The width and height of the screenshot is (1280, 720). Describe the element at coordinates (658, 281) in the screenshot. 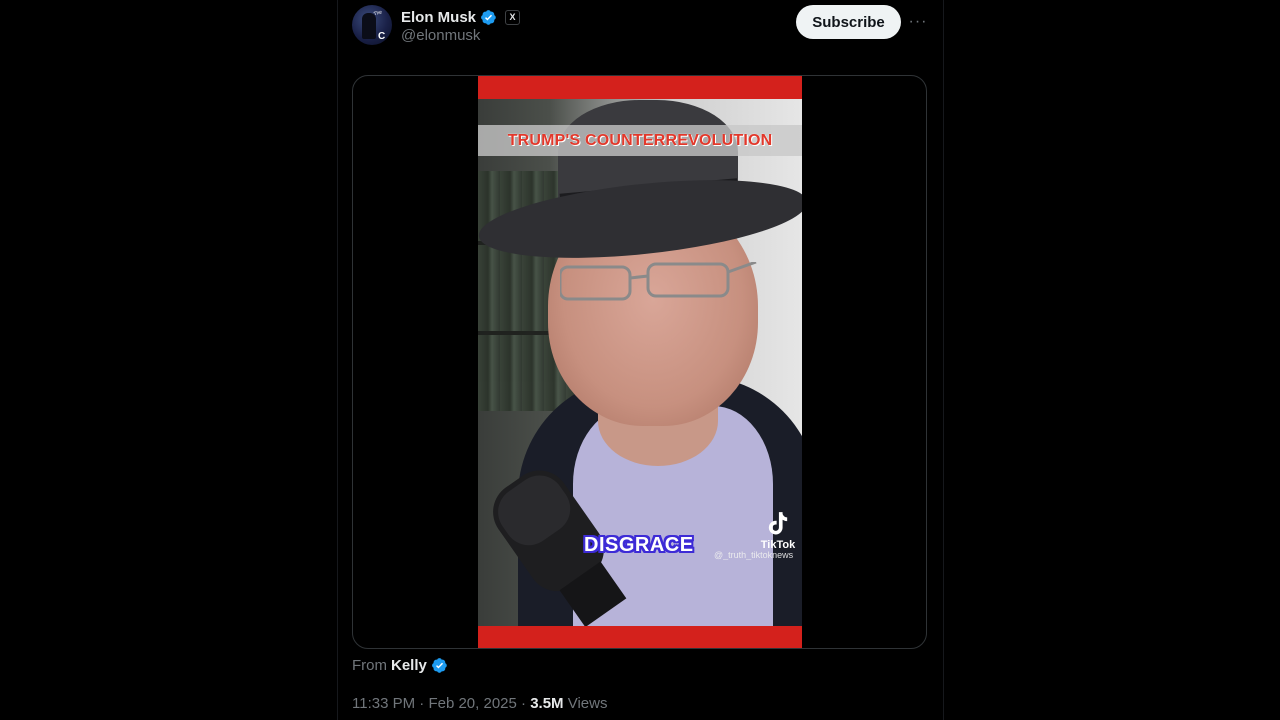

I see `speaker-glasses` at that location.